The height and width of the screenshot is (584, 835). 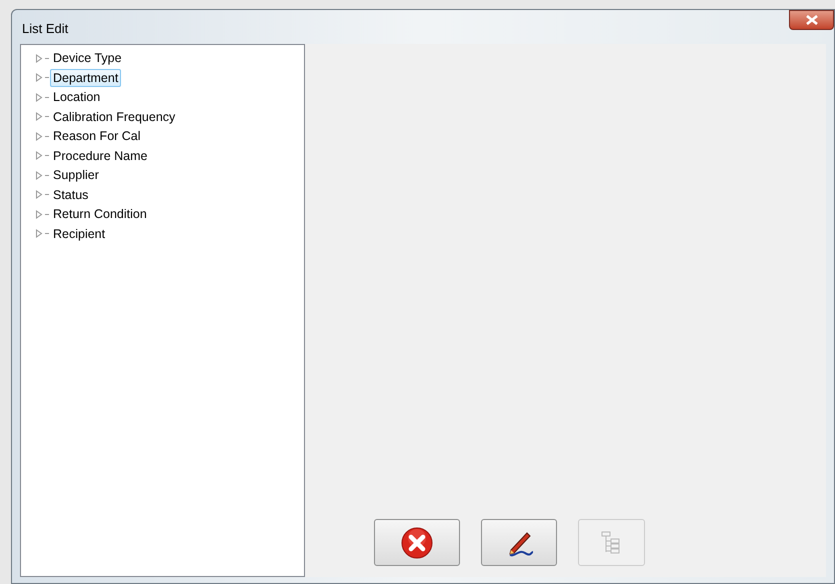 I want to click on close-icon, so click(x=812, y=20).